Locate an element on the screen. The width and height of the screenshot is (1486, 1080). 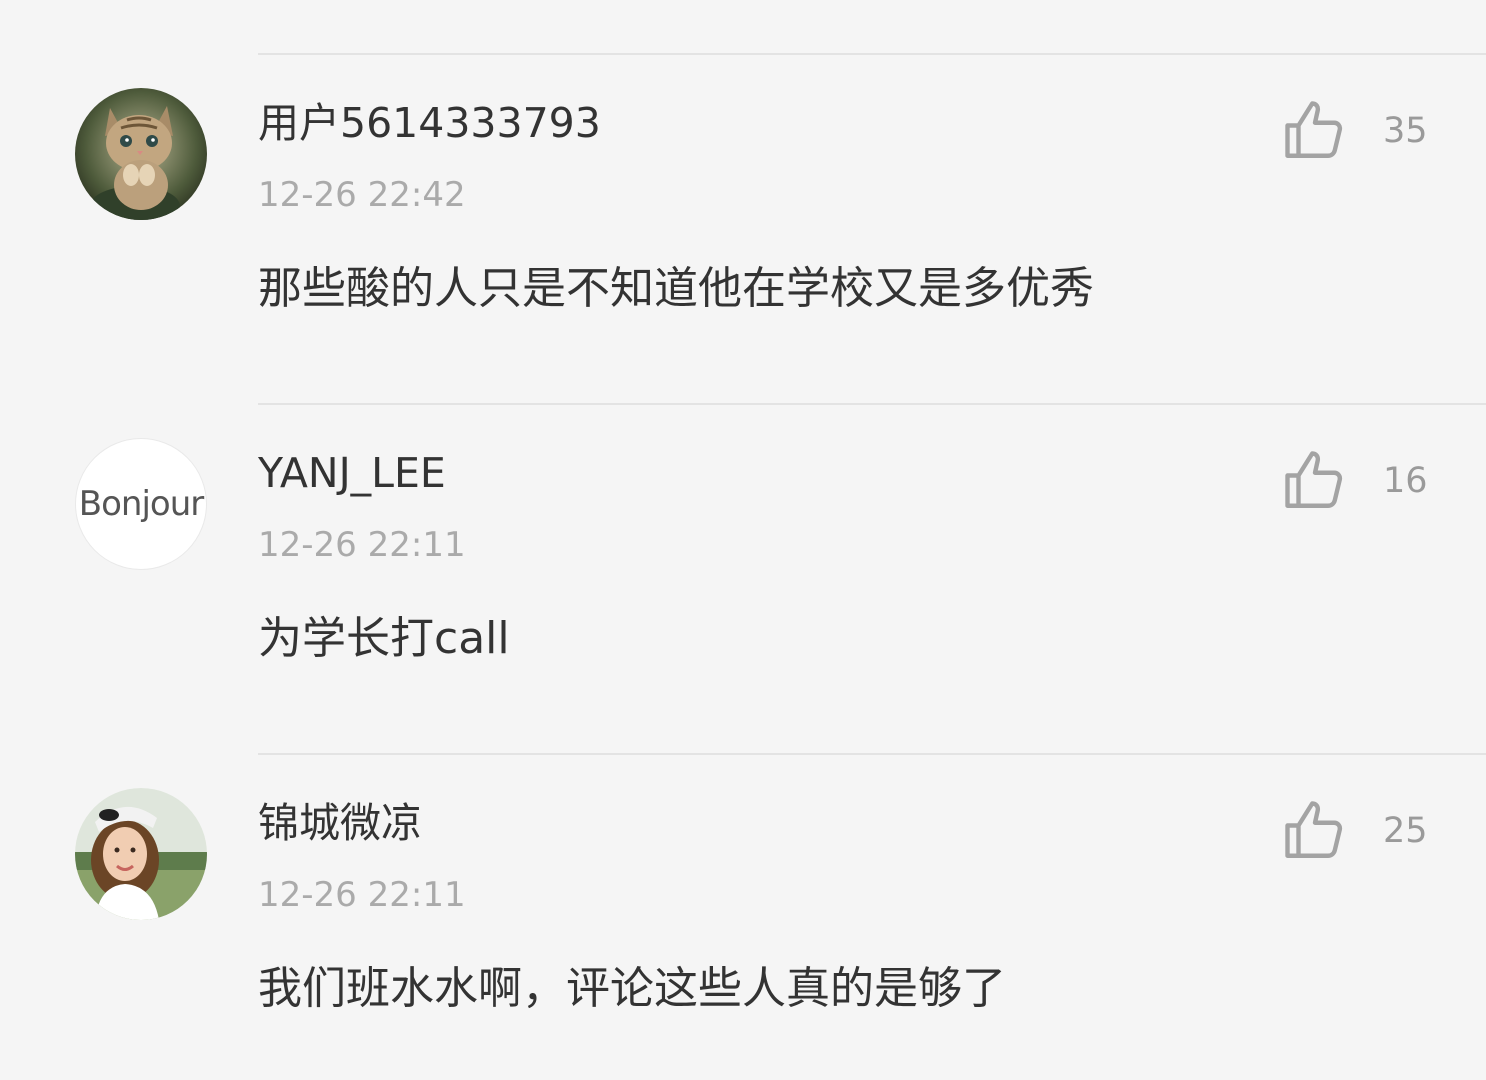
like-count: 25 is located at coordinates (1405, 831).